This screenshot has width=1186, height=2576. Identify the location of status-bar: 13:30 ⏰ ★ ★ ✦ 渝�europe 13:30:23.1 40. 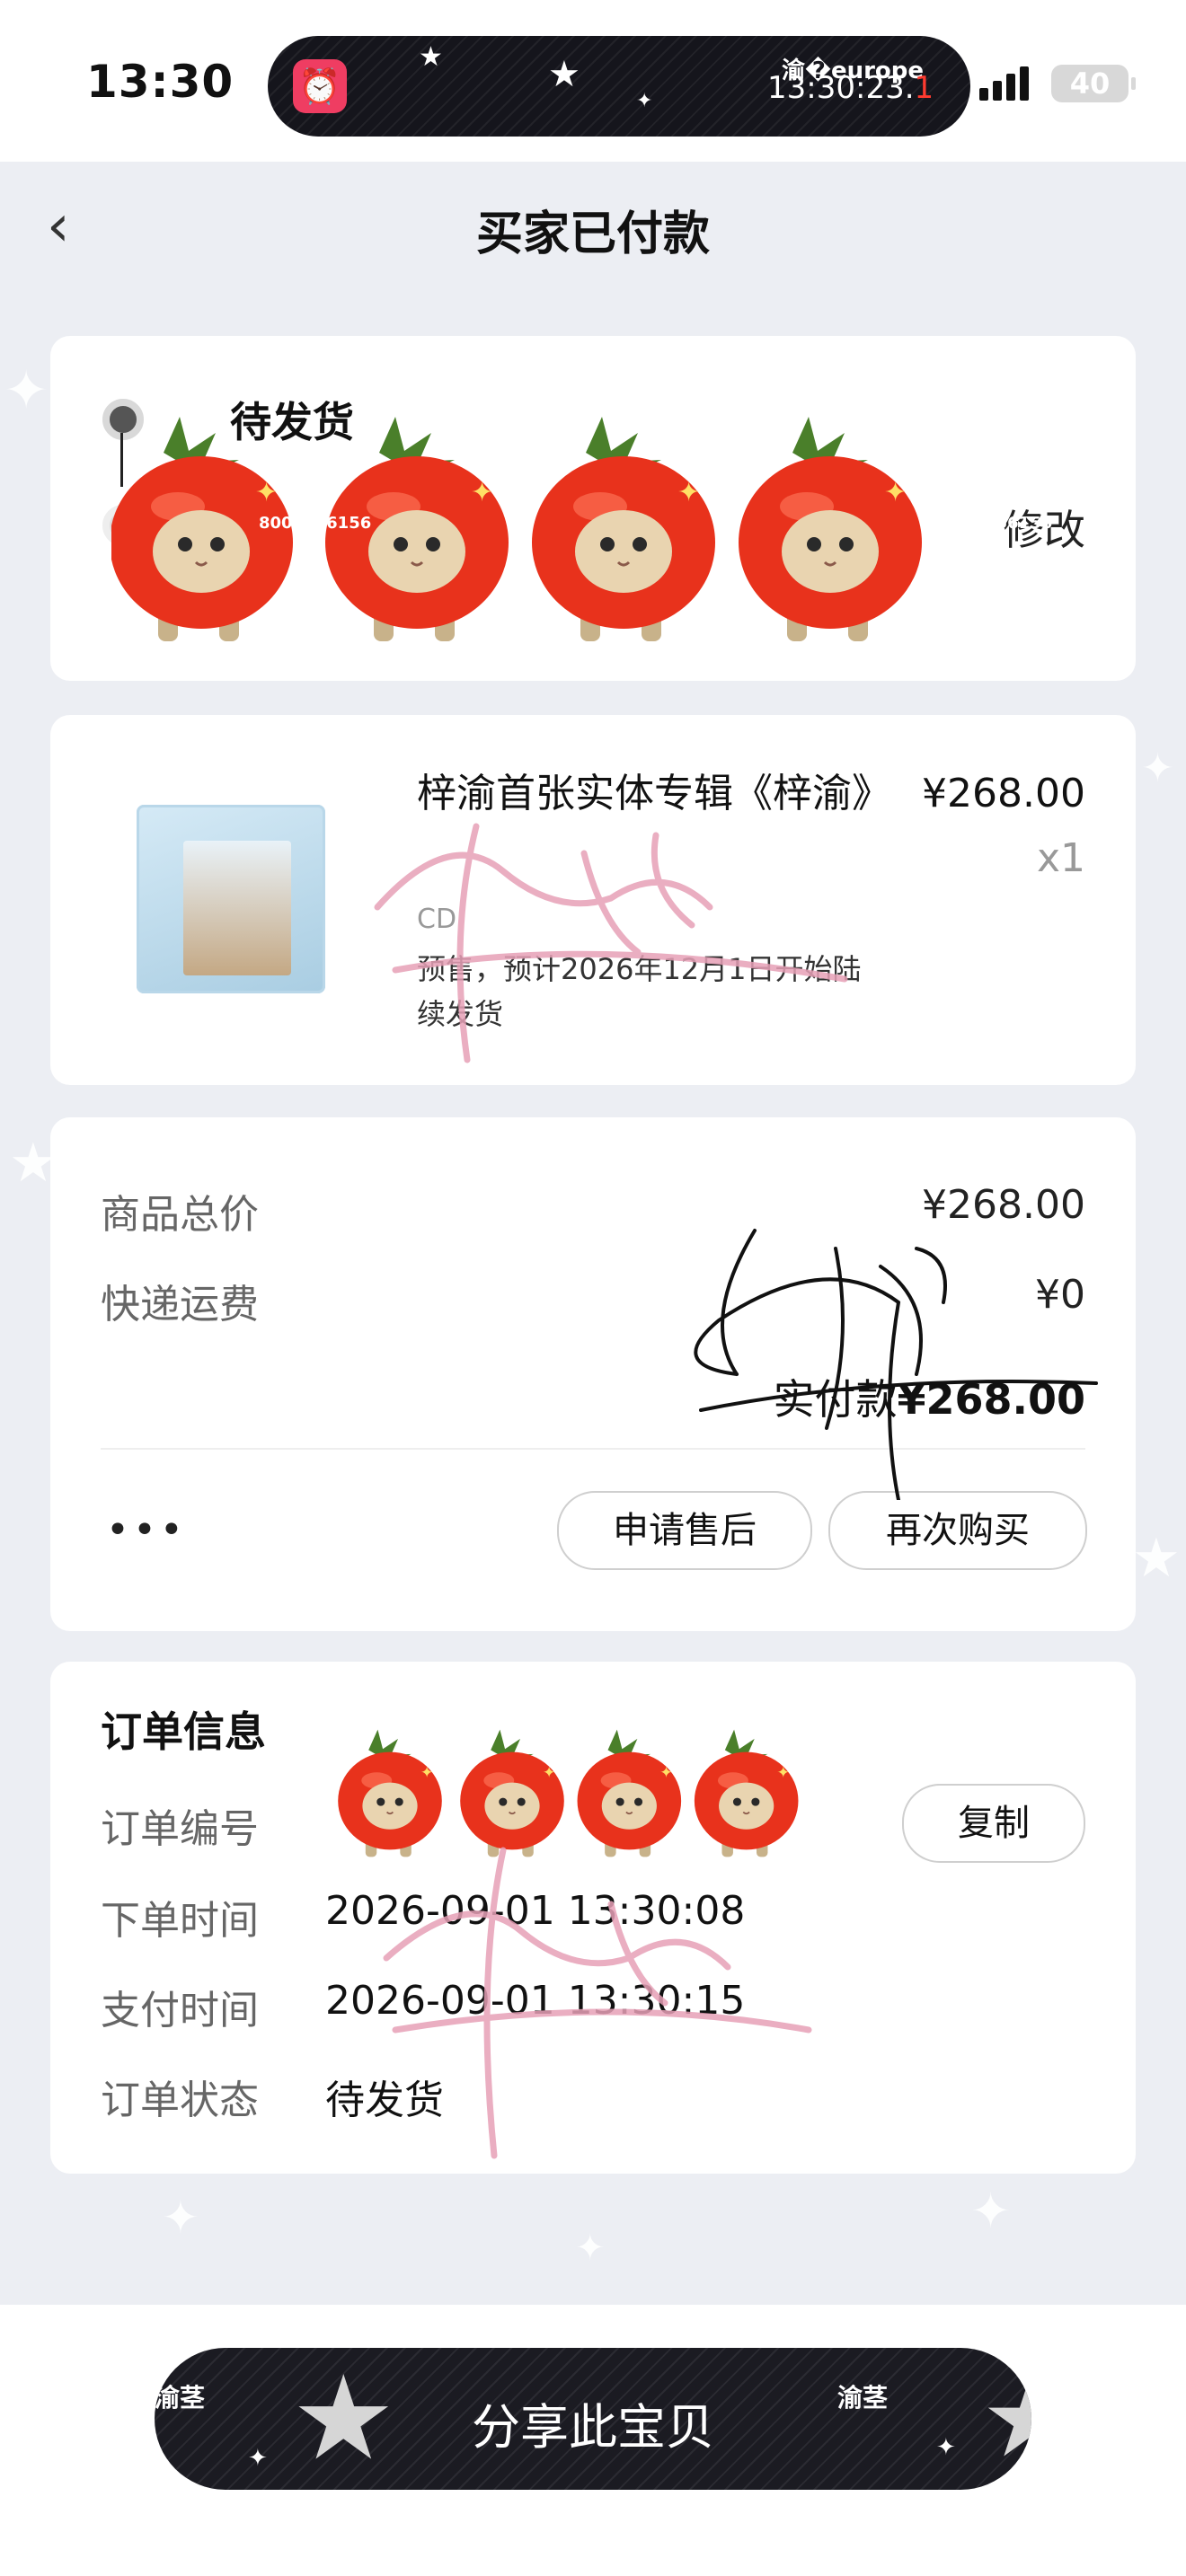
(593, 81).